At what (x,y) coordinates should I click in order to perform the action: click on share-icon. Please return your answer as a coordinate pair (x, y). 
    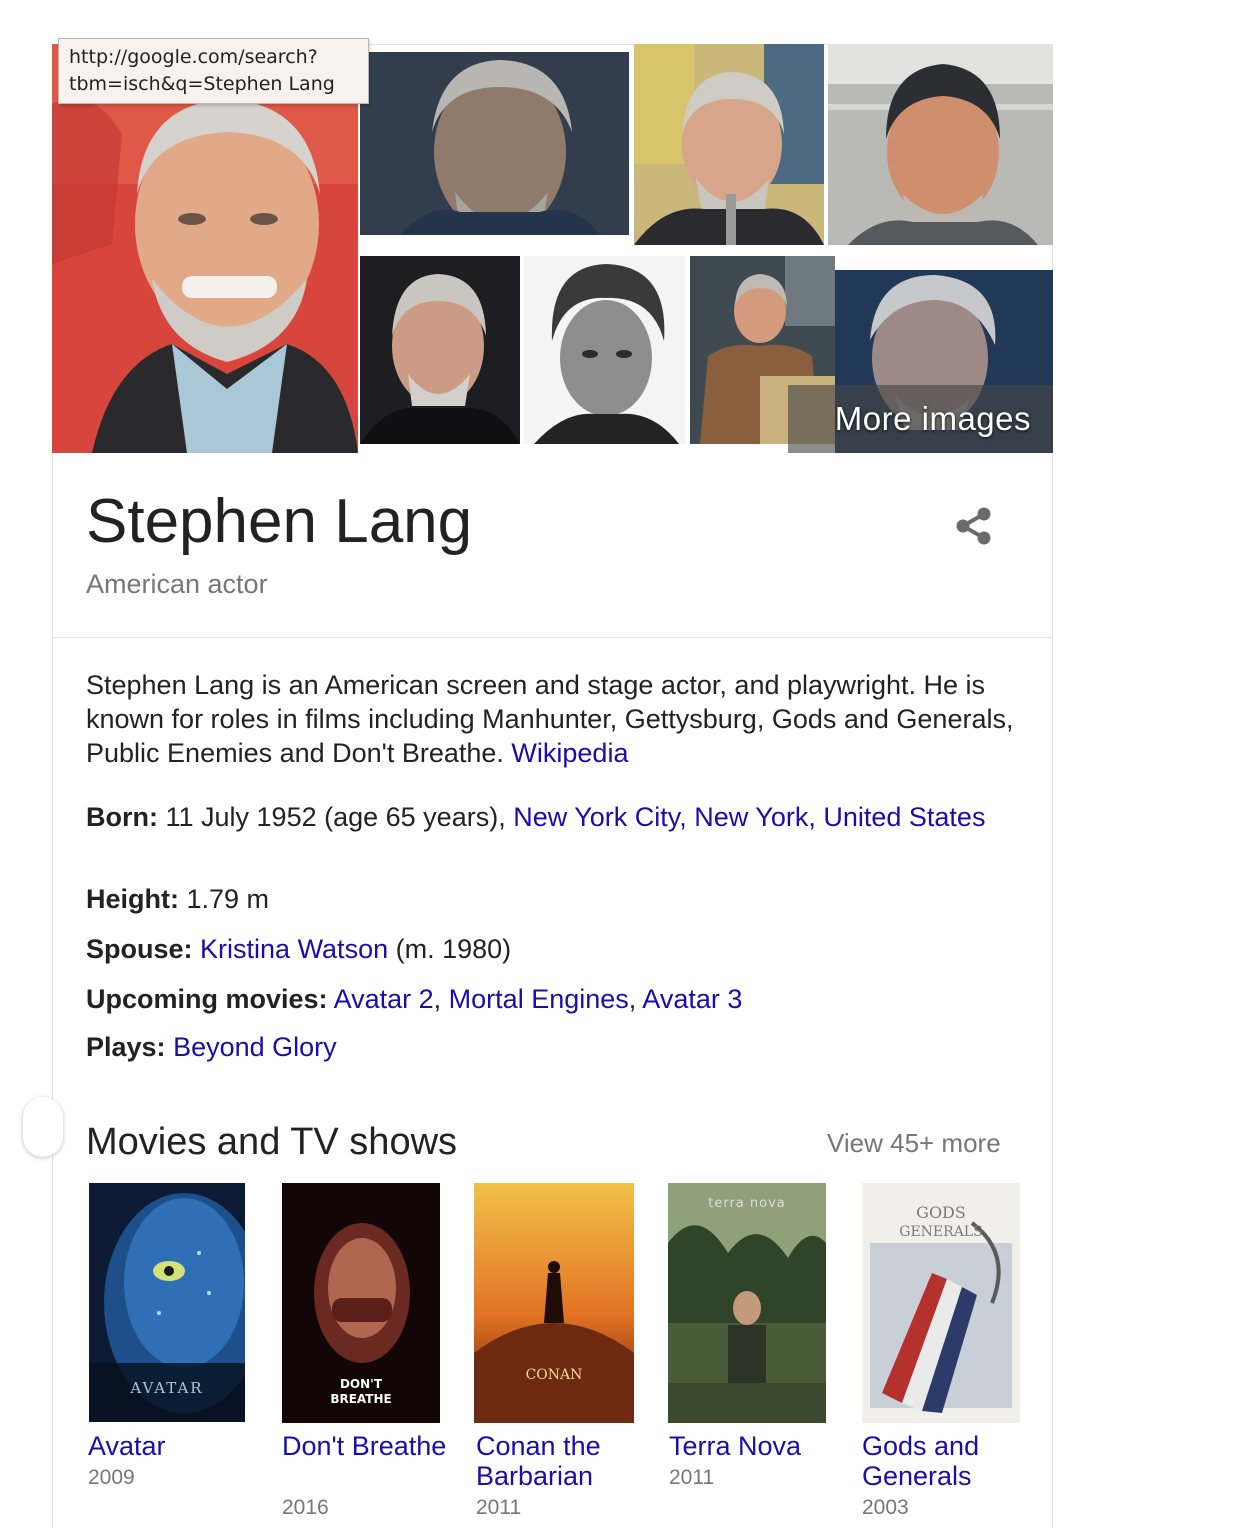
    Looking at the image, I should click on (973, 526).